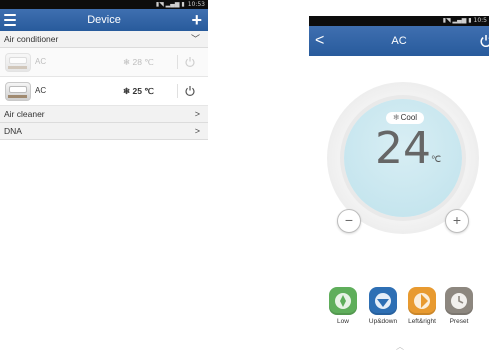  What do you see at coordinates (138, 62) in the screenshot?
I see `device-temperature: ❄ 28 ℃` at bounding box center [138, 62].